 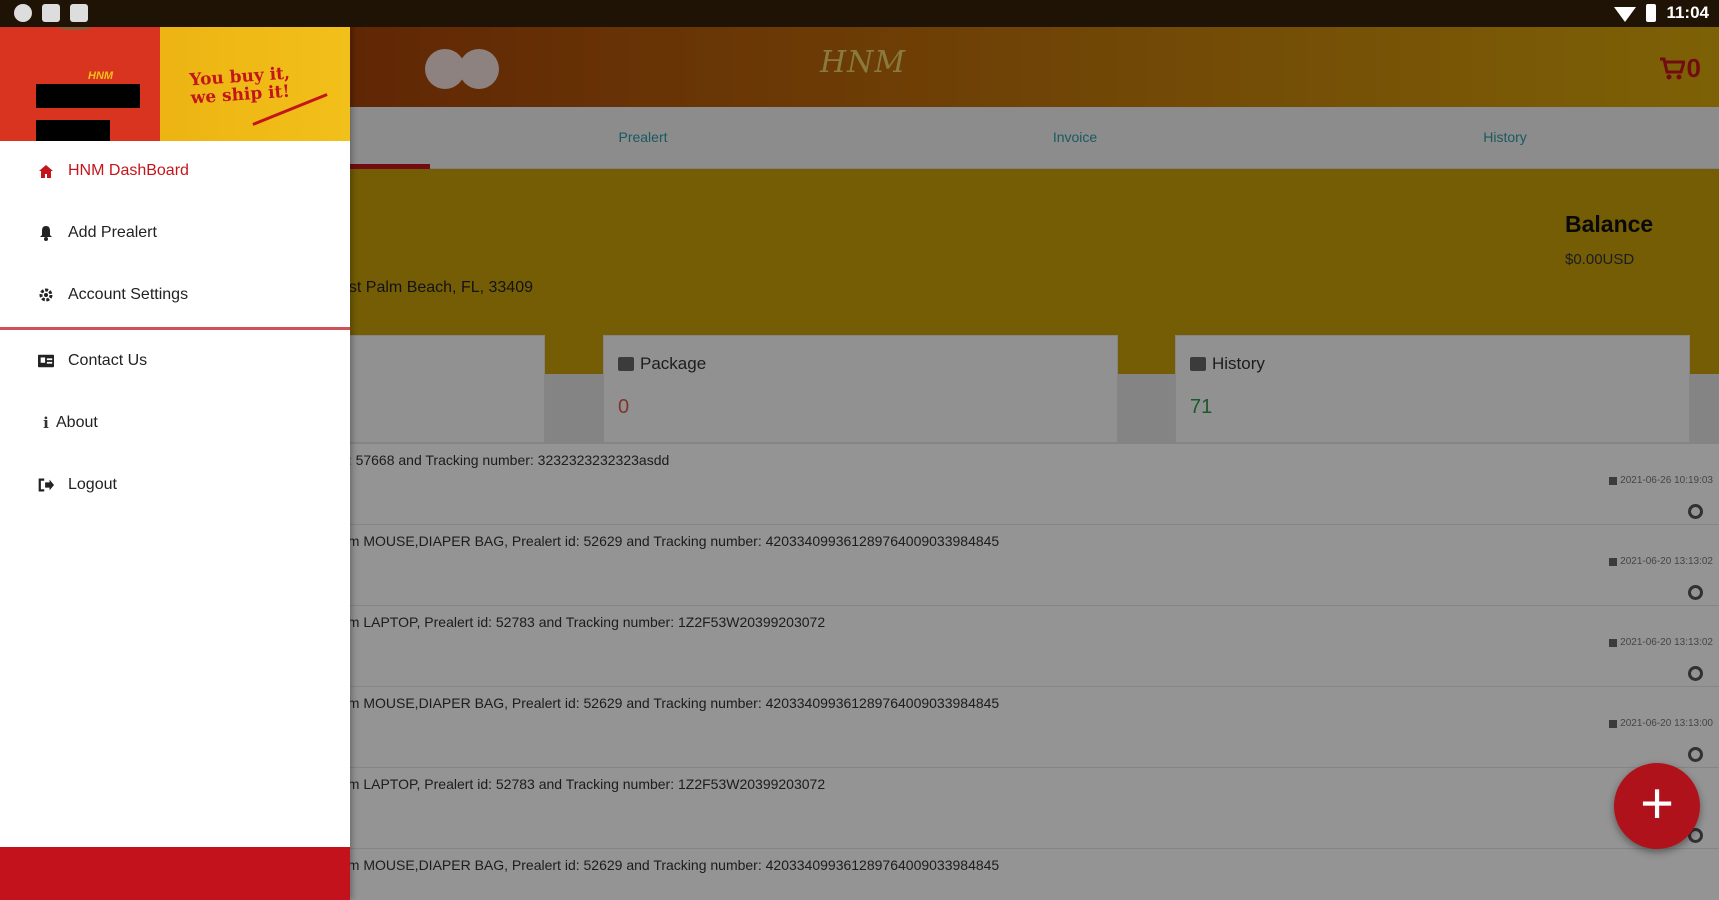 I want to click on drawer-footer, so click(x=175, y=873).